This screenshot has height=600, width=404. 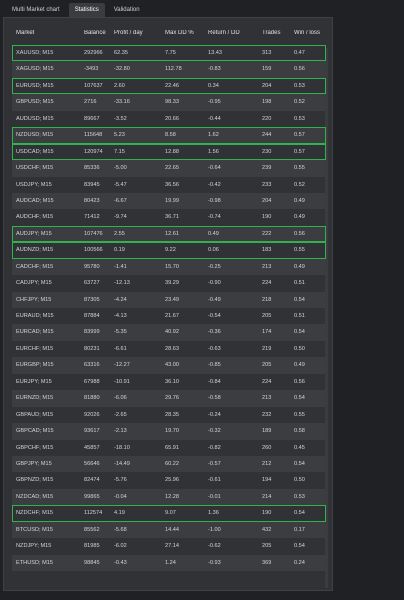 I want to click on table-row: ETHUSD; M15 98845 -0.43 1.24 -0.93 369 0.24, so click(x=169, y=562).